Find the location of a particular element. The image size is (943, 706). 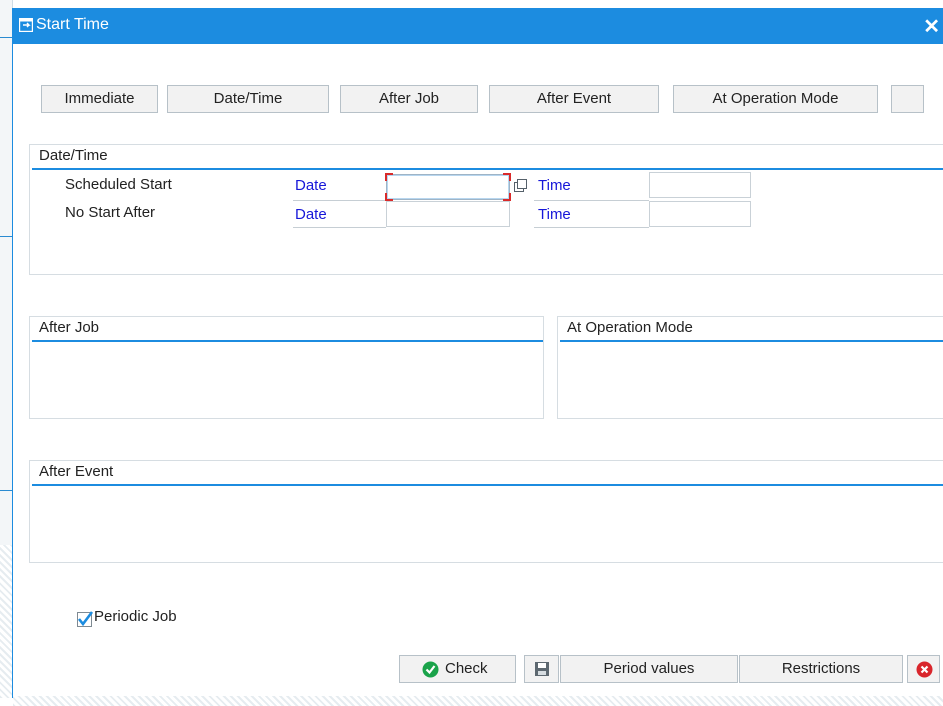

no-start-after-date-input is located at coordinates (448, 214).